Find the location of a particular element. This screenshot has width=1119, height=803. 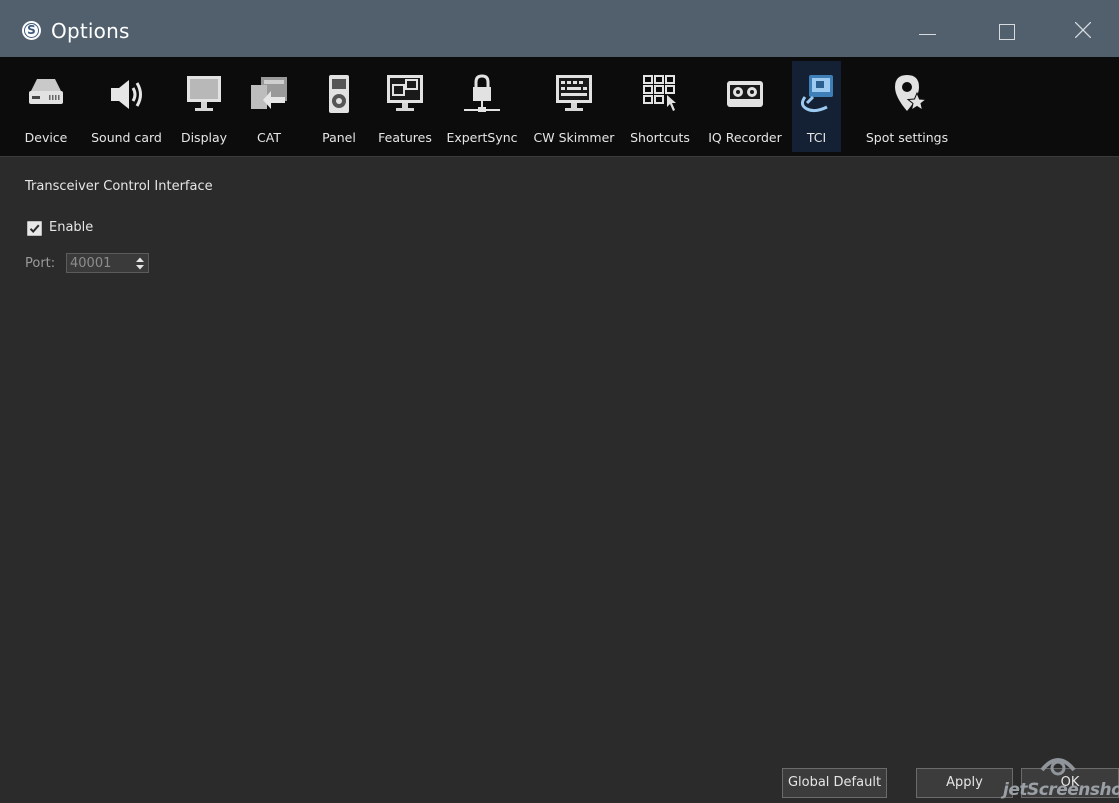

cat-icon is located at coordinates (269, 93).